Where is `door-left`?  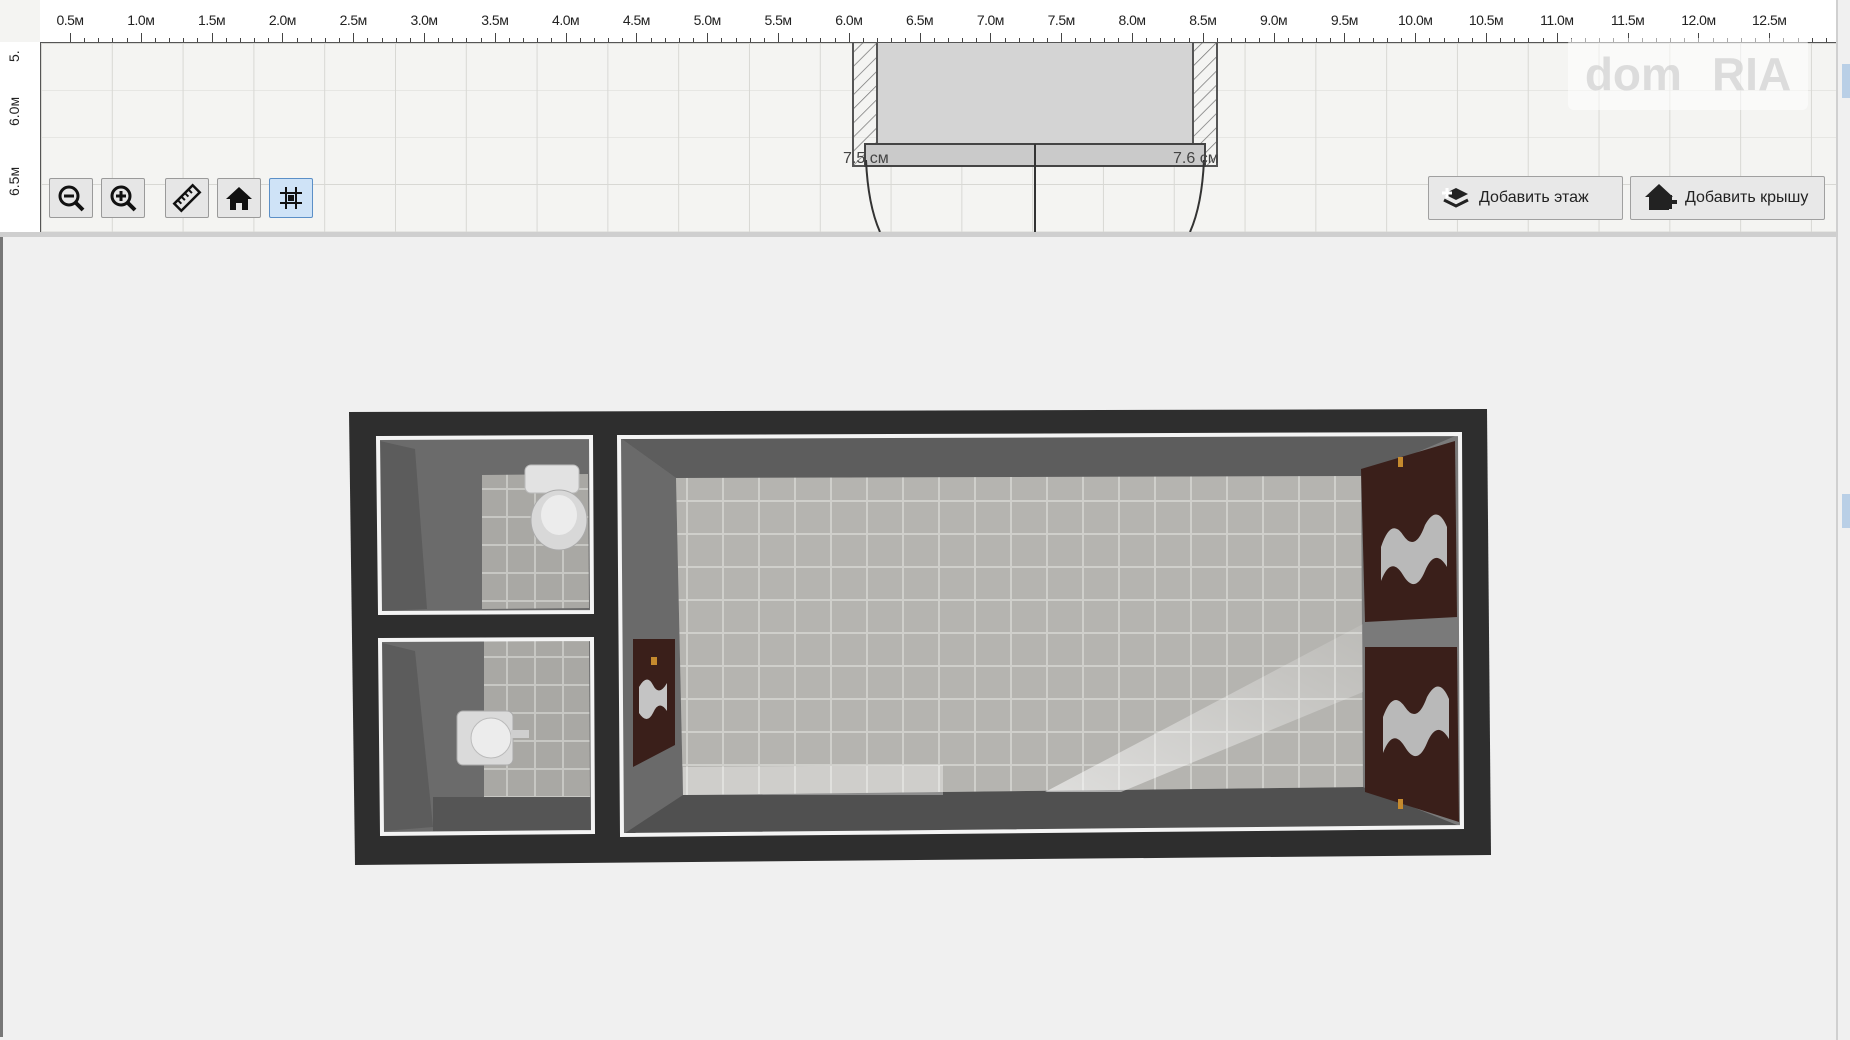
door-left is located at coordinates (654, 703).